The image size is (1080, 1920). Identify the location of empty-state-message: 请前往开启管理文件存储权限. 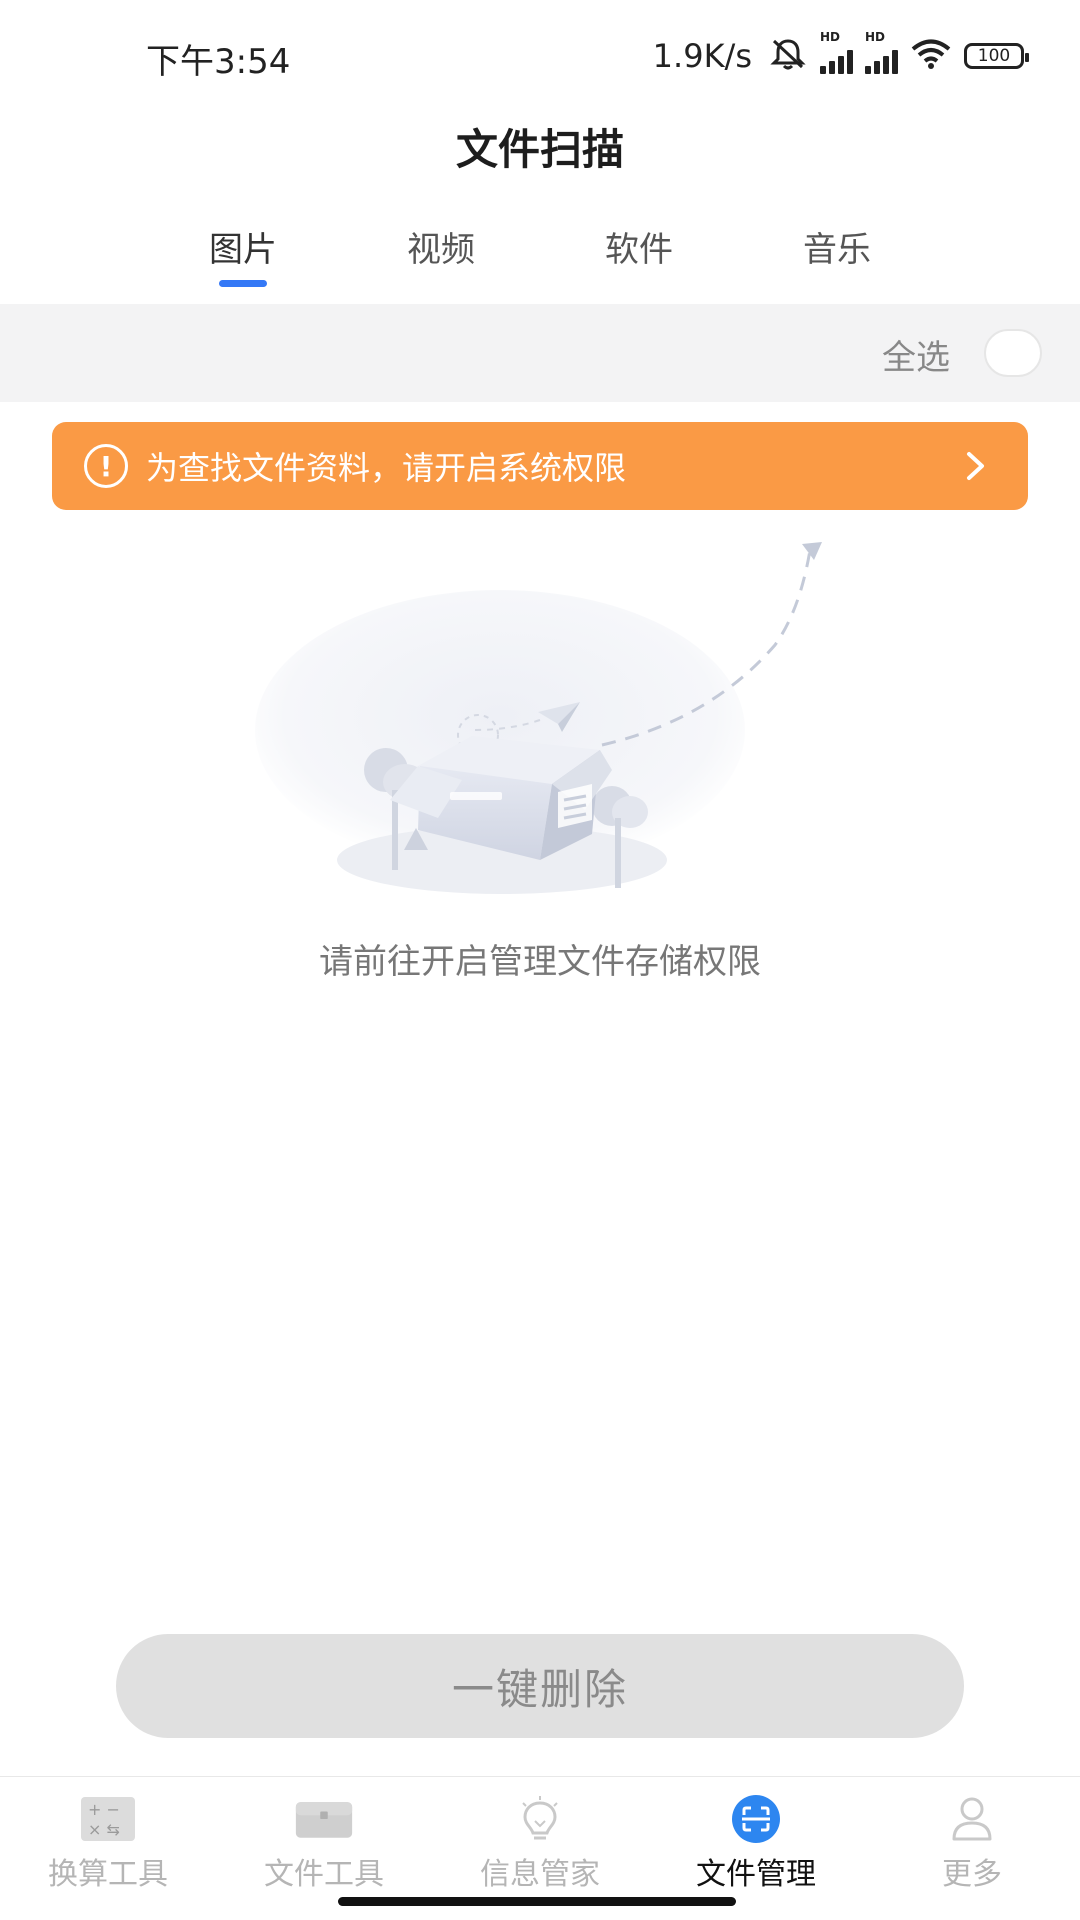
(540, 962).